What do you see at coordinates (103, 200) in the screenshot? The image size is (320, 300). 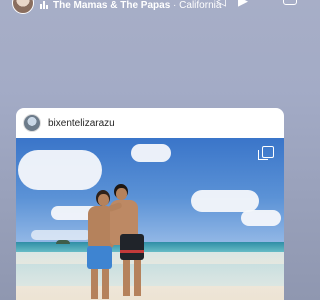 I see `person-left-face` at bounding box center [103, 200].